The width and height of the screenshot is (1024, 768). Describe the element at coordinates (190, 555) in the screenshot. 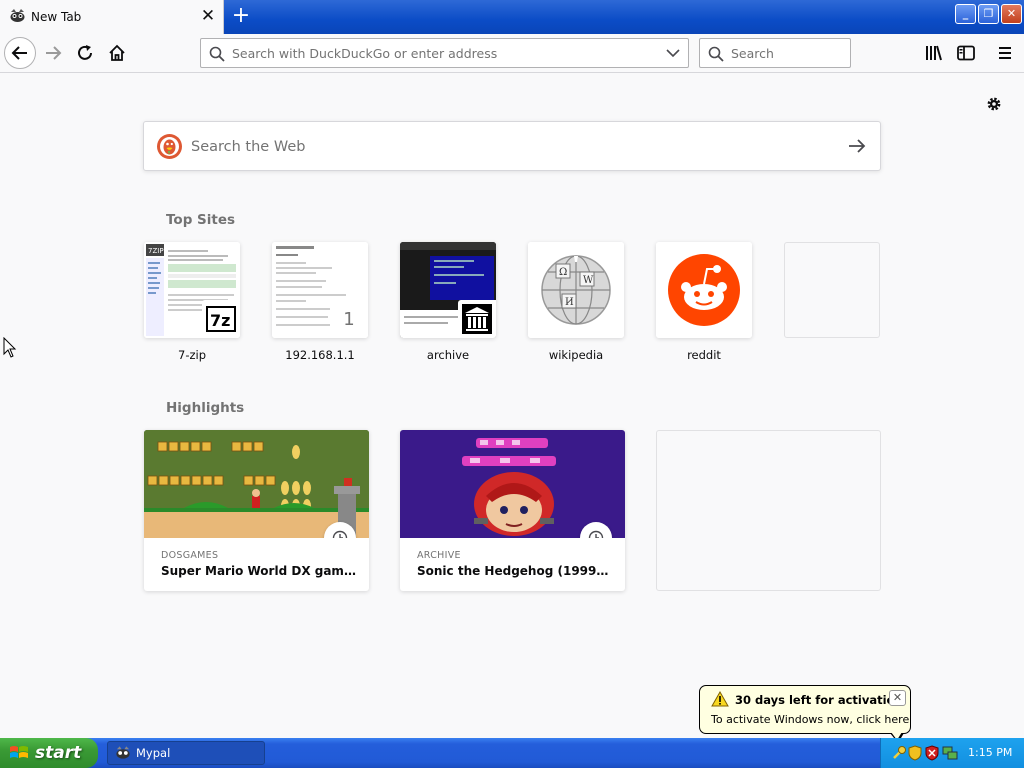

I see `highlight-source: DOSGAMES` at that location.